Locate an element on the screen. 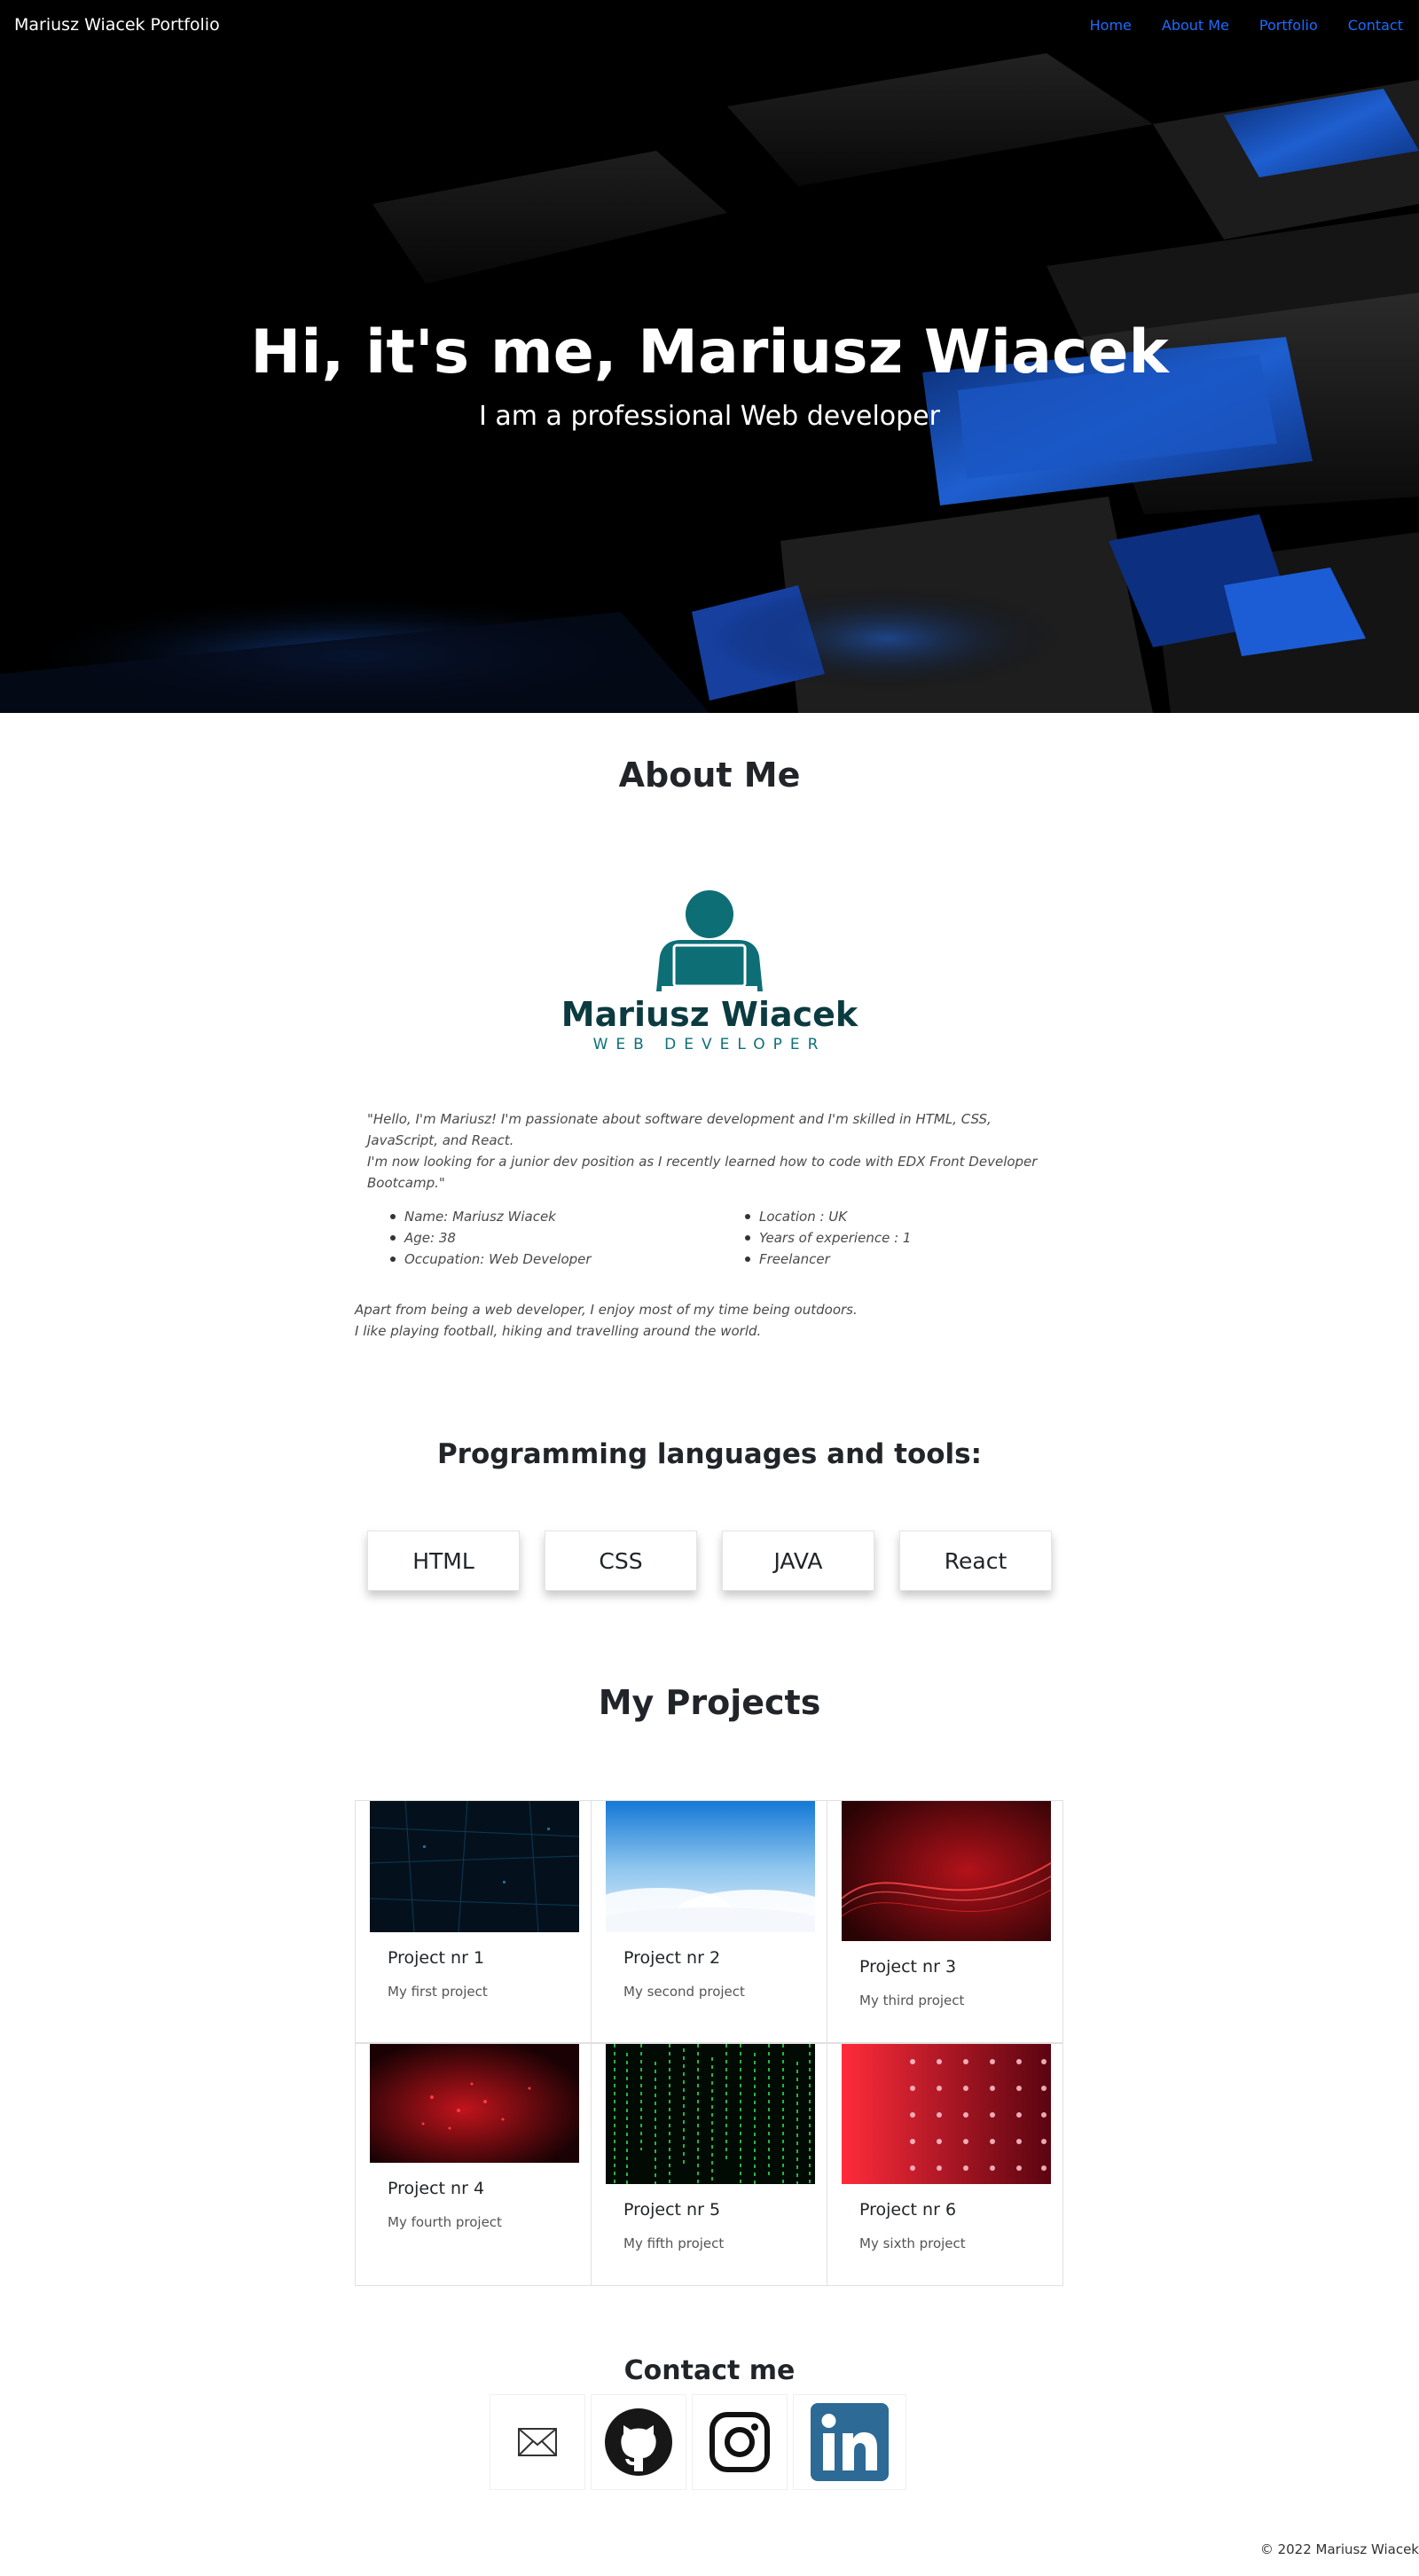  nav-link-home: Home is located at coordinates (1111, 25).